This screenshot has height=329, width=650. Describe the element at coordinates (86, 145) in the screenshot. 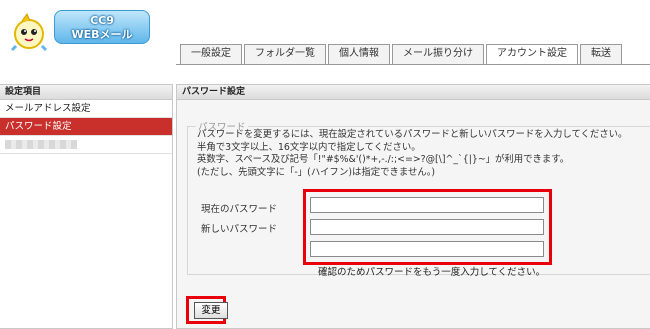

I see `sidebar-item-redacted` at that location.